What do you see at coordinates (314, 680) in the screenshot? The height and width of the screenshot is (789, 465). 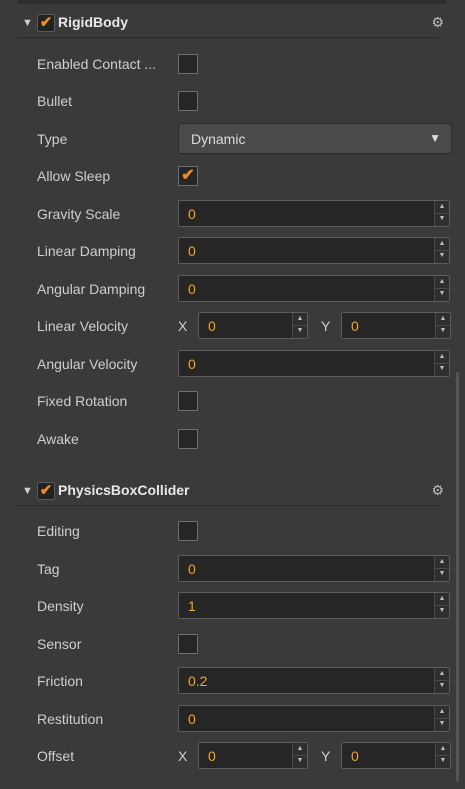 I see `friction-input: 0.2 ▲ ▼` at bounding box center [314, 680].